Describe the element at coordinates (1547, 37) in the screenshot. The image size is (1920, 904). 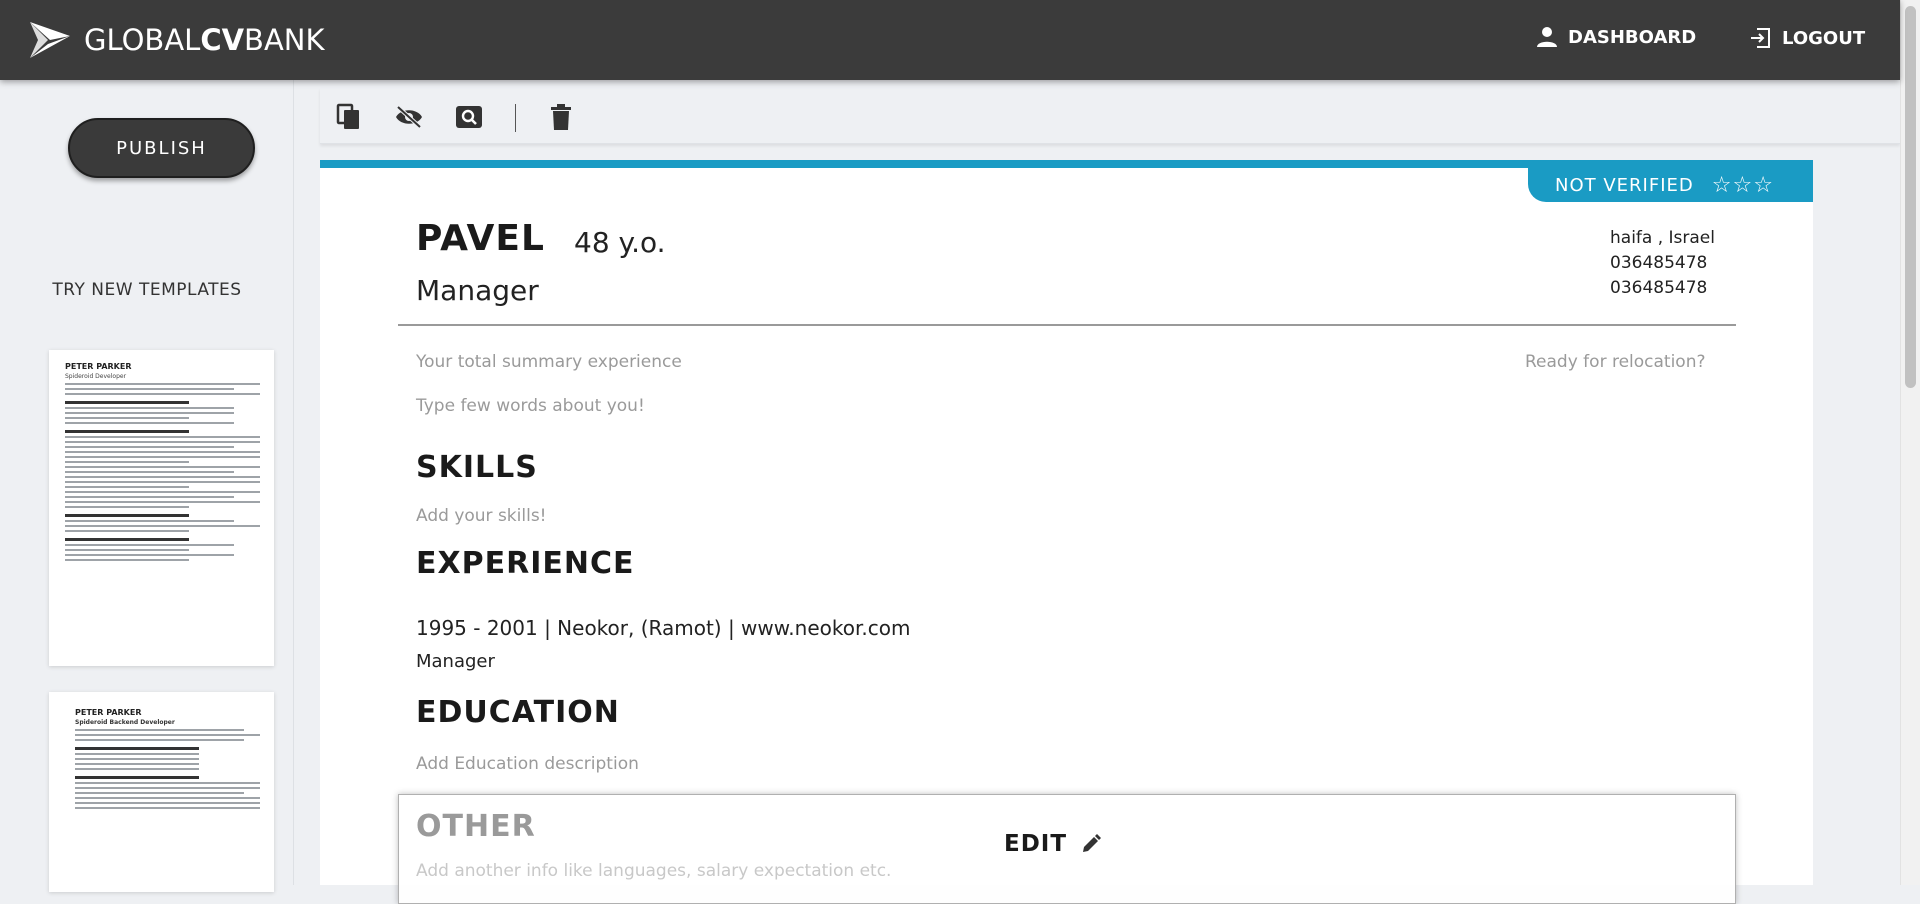
I see `user-icon` at that location.